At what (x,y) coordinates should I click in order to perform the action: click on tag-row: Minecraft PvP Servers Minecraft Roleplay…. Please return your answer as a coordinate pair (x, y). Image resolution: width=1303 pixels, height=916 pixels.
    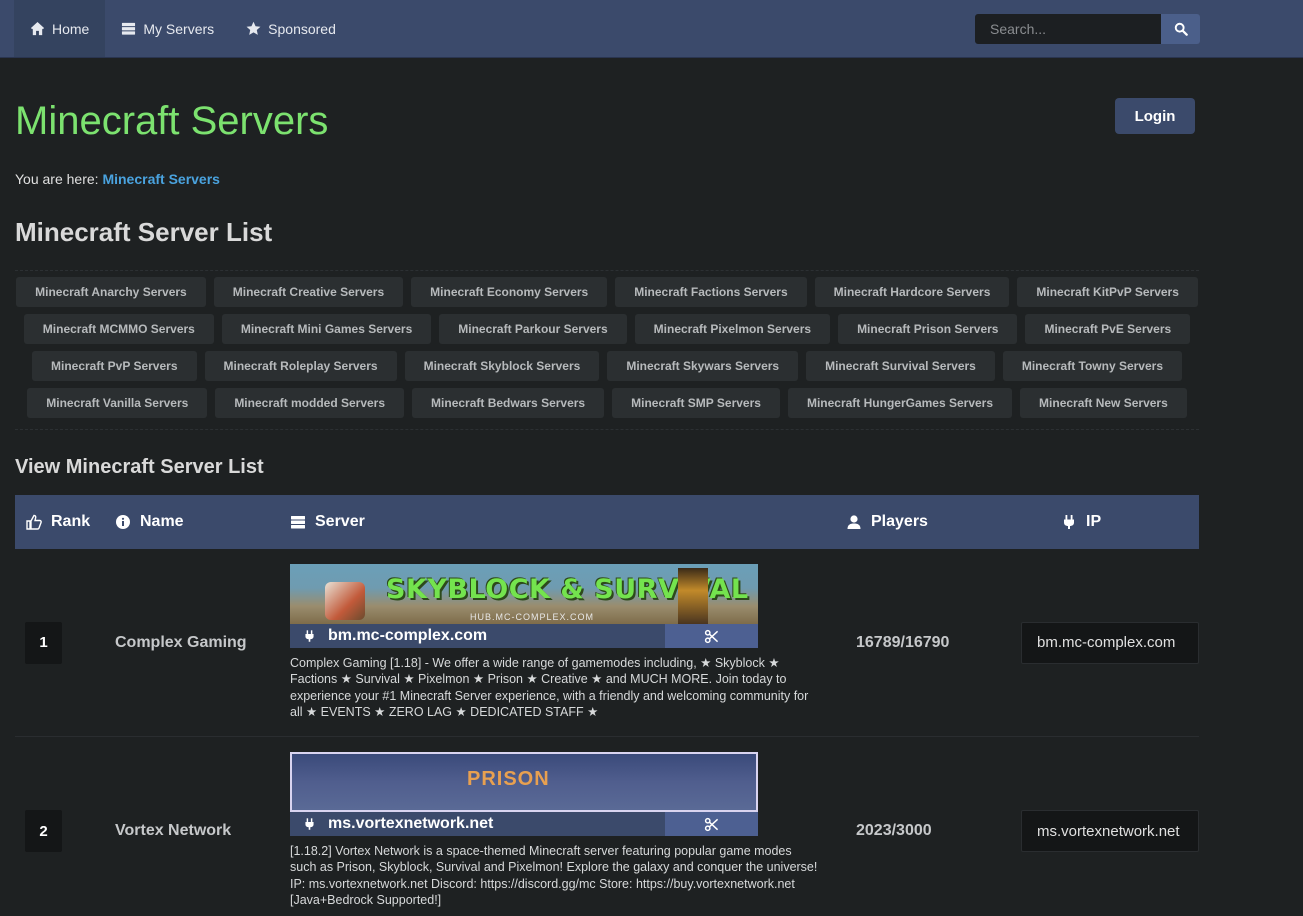
    Looking at the image, I should click on (607, 366).